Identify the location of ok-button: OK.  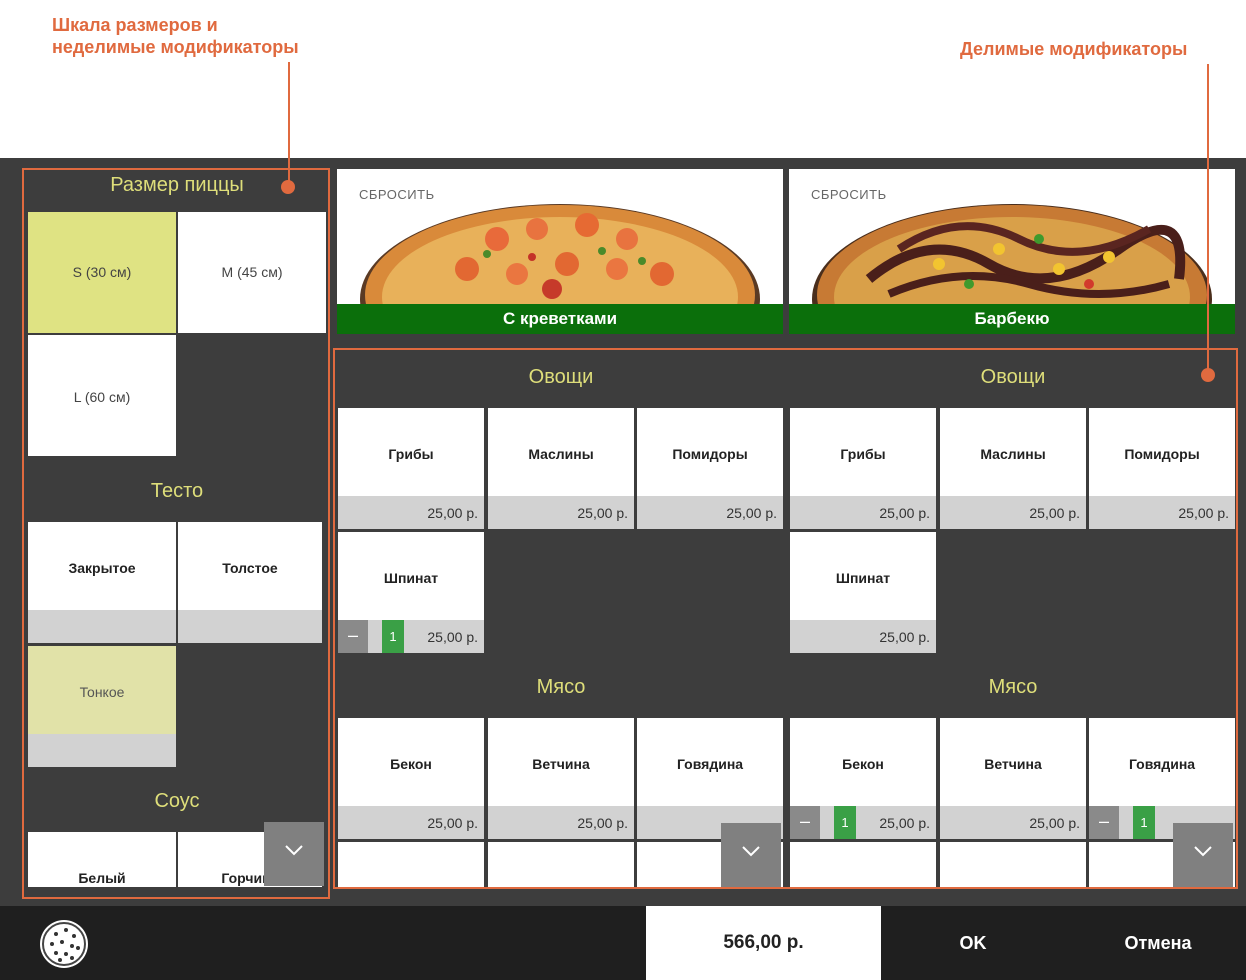
(973, 943).